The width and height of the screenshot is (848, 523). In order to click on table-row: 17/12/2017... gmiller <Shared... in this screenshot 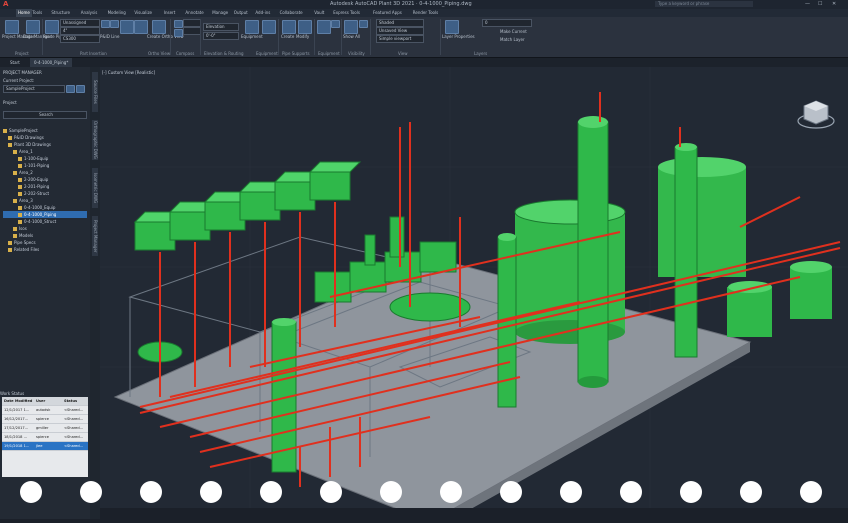, I will do `click(45, 428)`.